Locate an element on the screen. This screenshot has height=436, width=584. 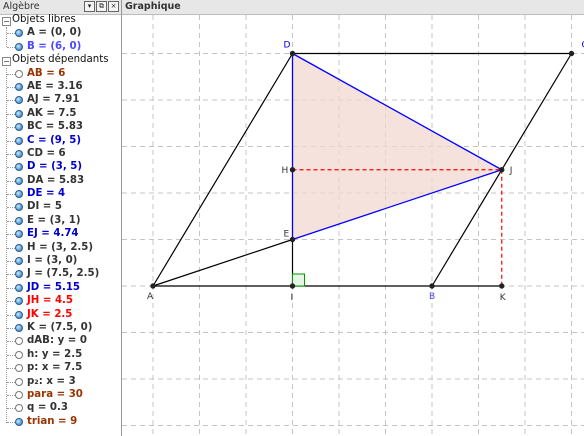
algebra-item: AB = 6 is located at coordinates (60, 74).